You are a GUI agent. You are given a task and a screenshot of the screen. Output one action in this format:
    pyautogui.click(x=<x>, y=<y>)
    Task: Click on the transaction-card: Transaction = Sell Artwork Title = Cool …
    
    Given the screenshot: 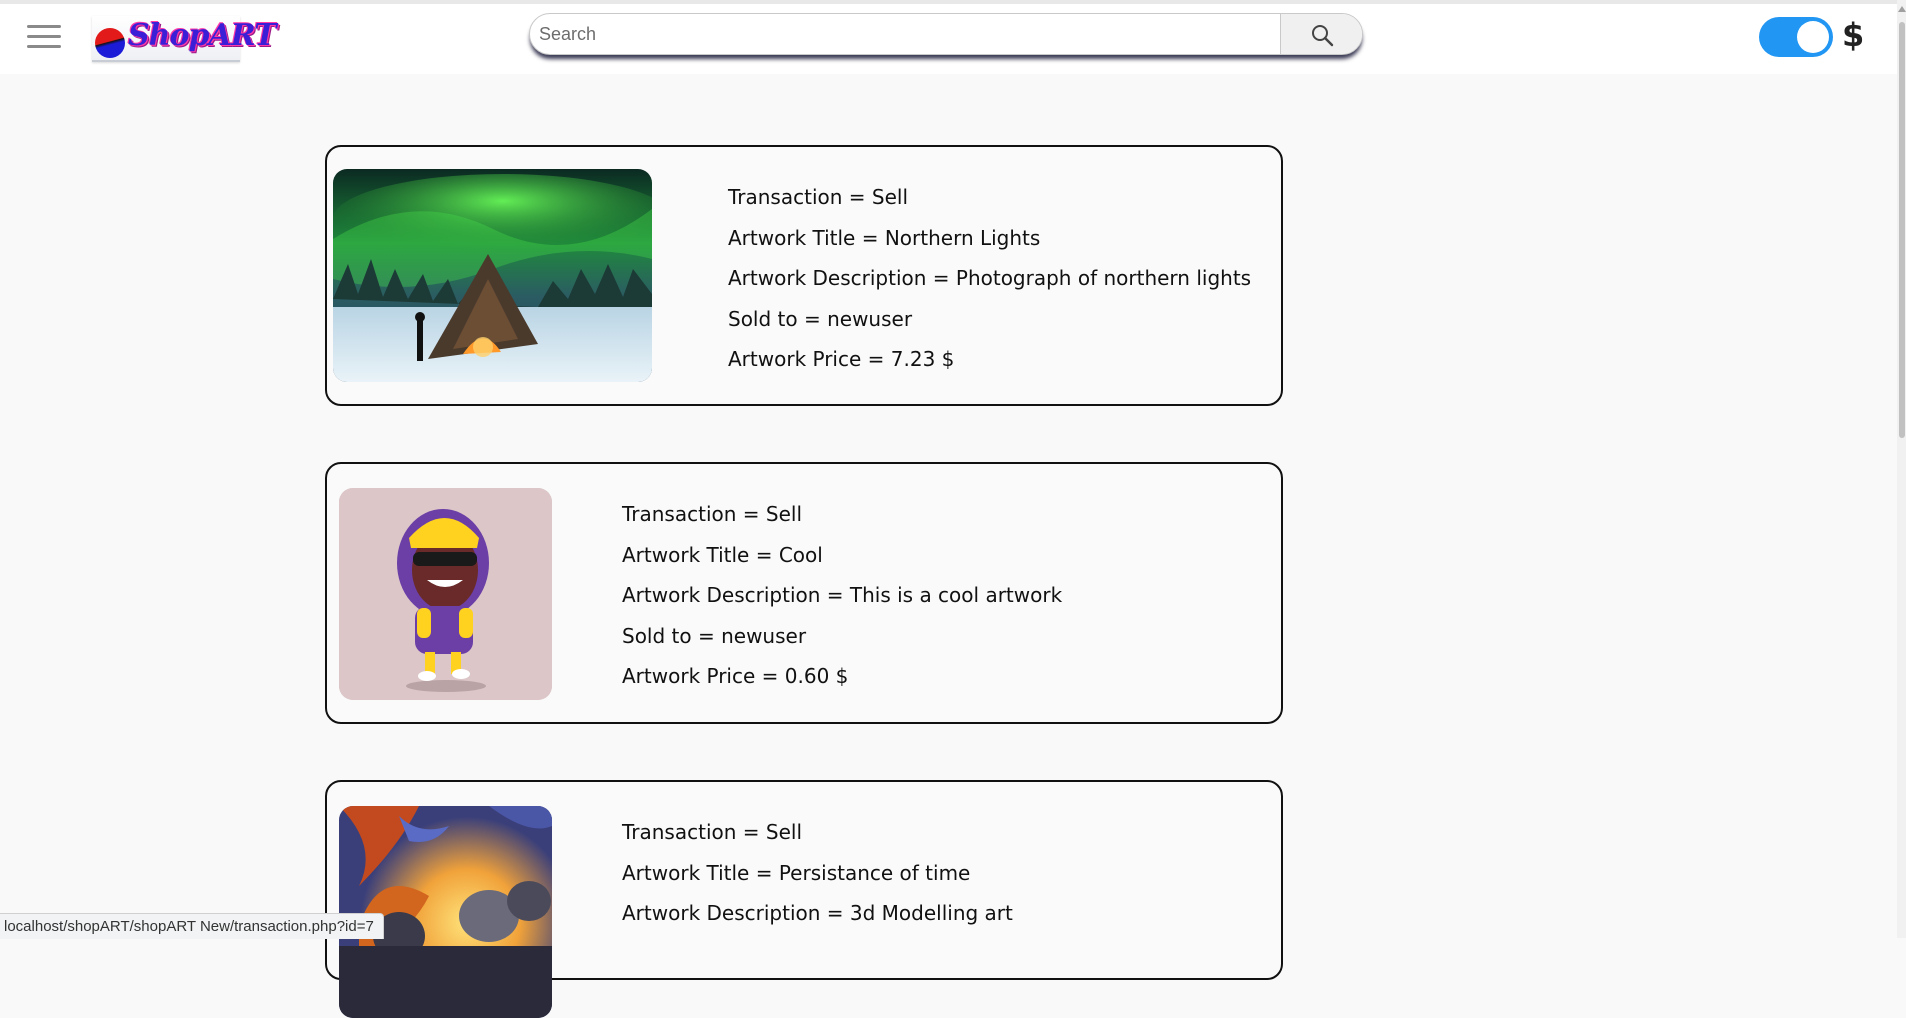 What is the action you would take?
    pyautogui.click(x=804, y=593)
    